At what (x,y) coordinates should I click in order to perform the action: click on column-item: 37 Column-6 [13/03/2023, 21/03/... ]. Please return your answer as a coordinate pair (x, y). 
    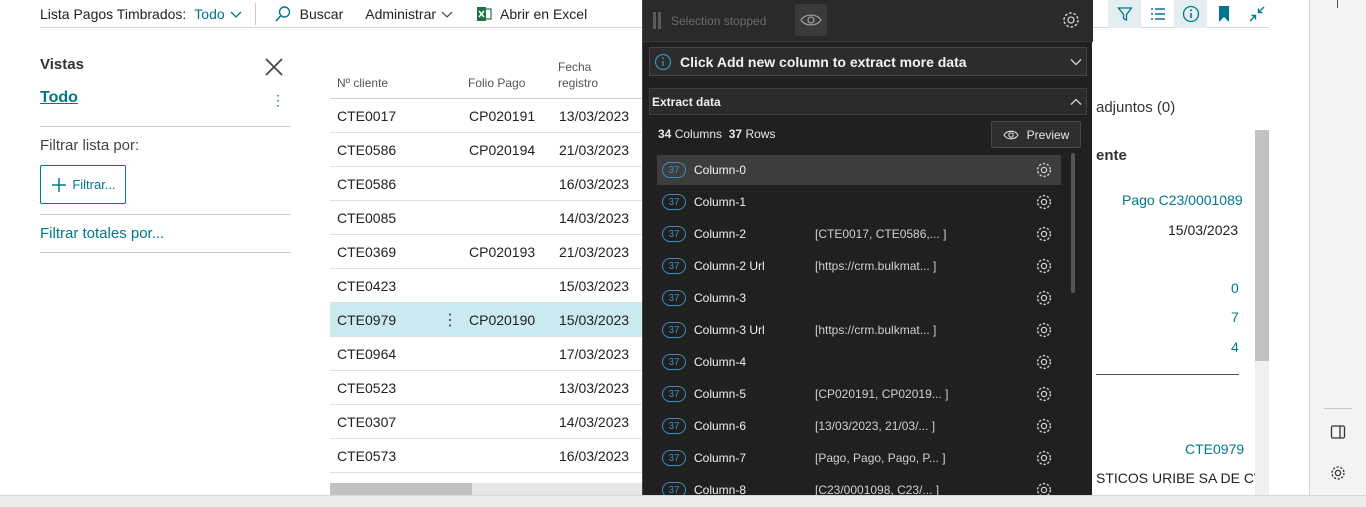
    Looking at the image, I should click on (859, 426).